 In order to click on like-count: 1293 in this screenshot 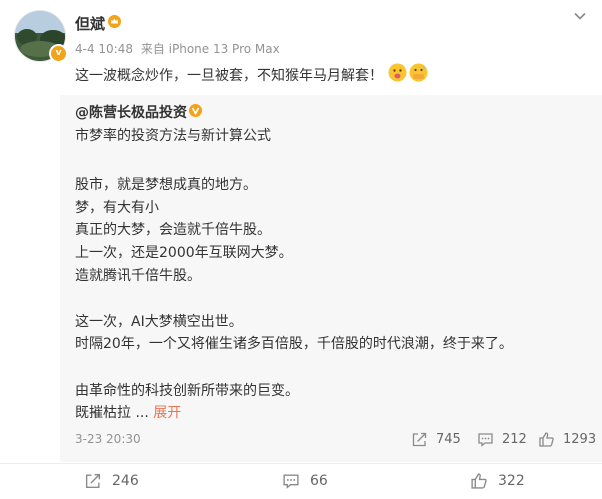, I will do `click(580, 439)`.